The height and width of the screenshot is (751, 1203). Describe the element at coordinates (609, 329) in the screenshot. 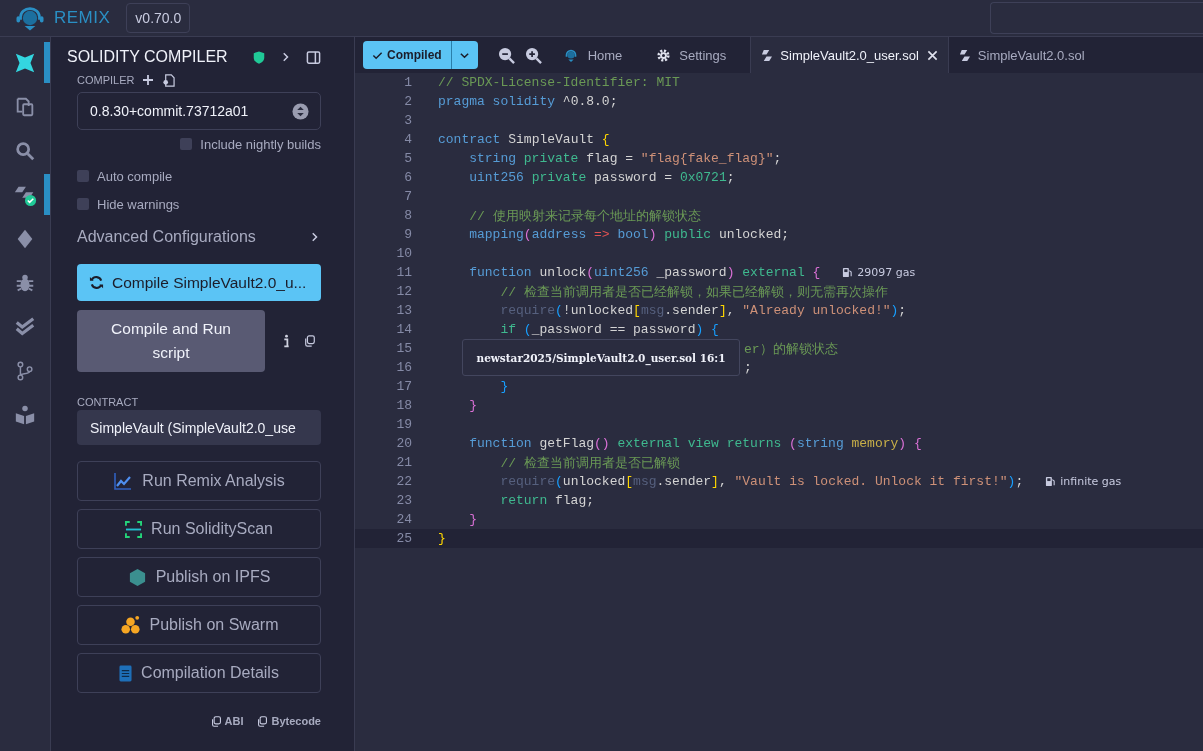

I see `code-line: if (_password == password) {` at that location.